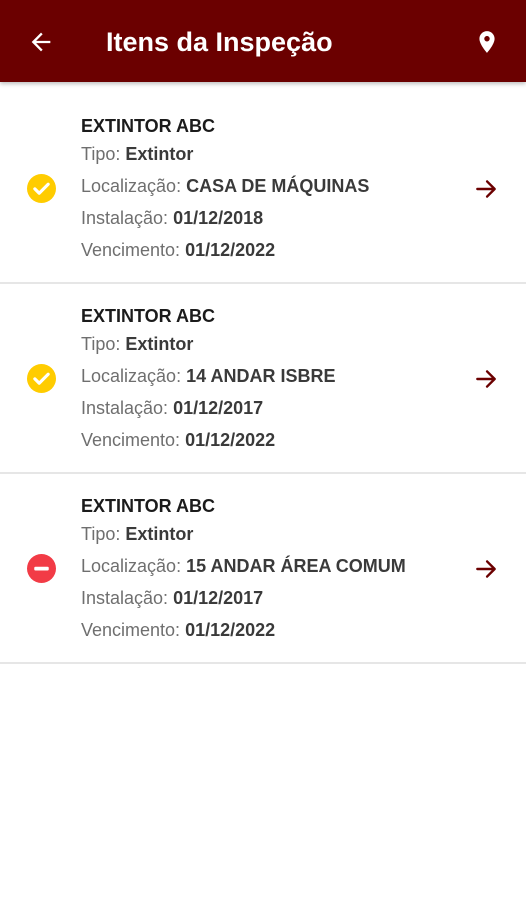  I want to click on back-button, so click(41, 42).